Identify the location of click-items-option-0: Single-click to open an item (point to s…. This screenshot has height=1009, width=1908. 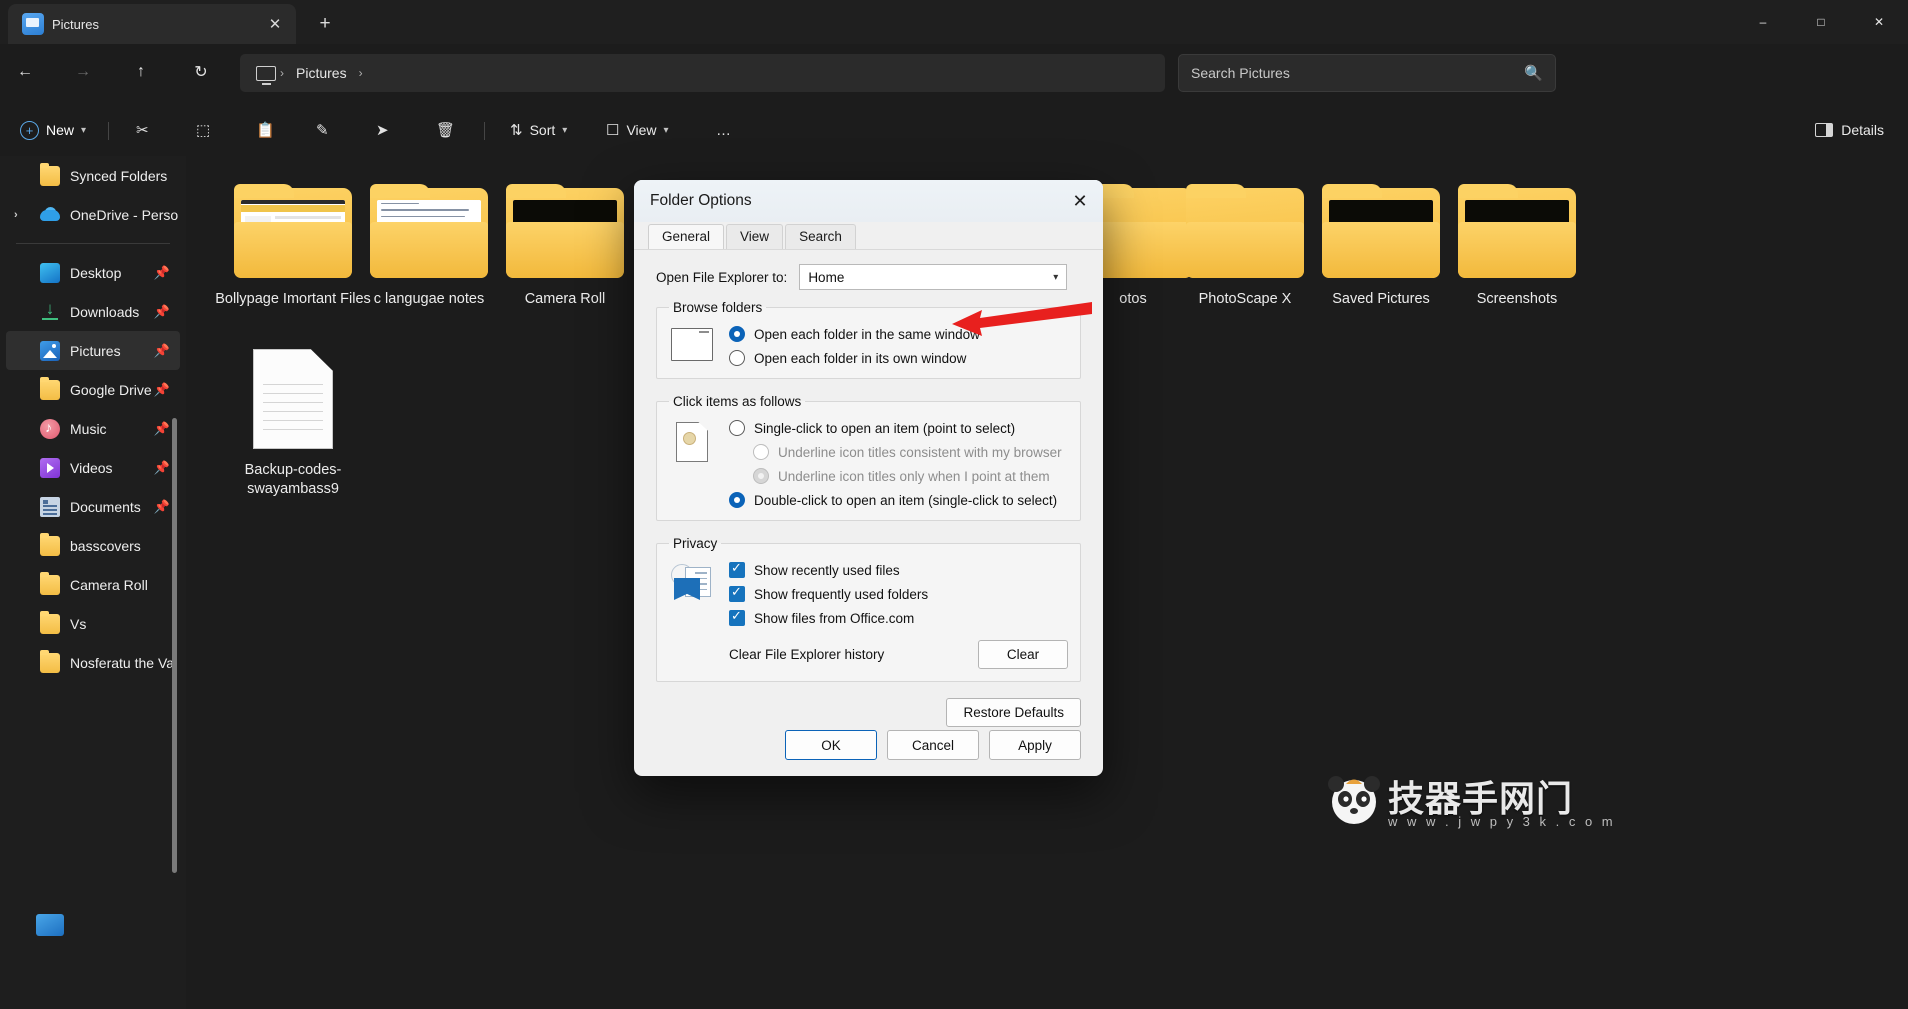
(898, 428).